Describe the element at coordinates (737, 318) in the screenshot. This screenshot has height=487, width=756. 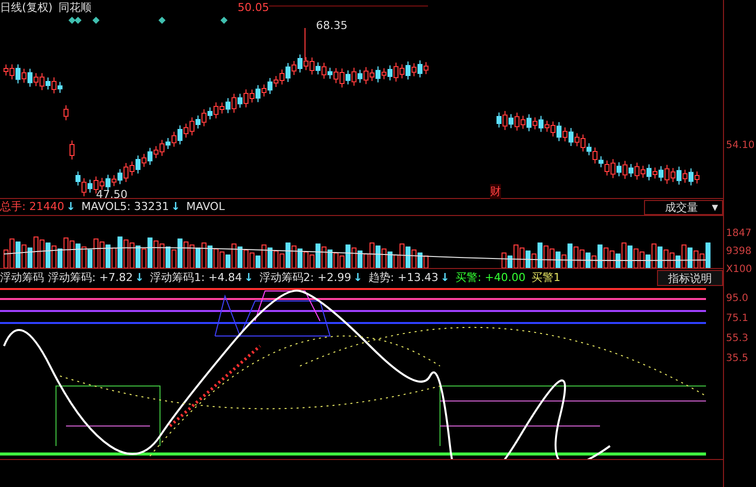
I see `indicator-axis-label: 75.1` at that location.